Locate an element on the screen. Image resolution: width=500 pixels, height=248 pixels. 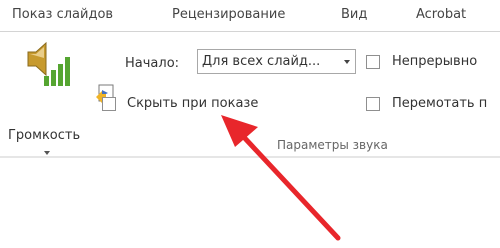
hide-during-show-label: Скрыть при показе is located at coordinates (193, 103).